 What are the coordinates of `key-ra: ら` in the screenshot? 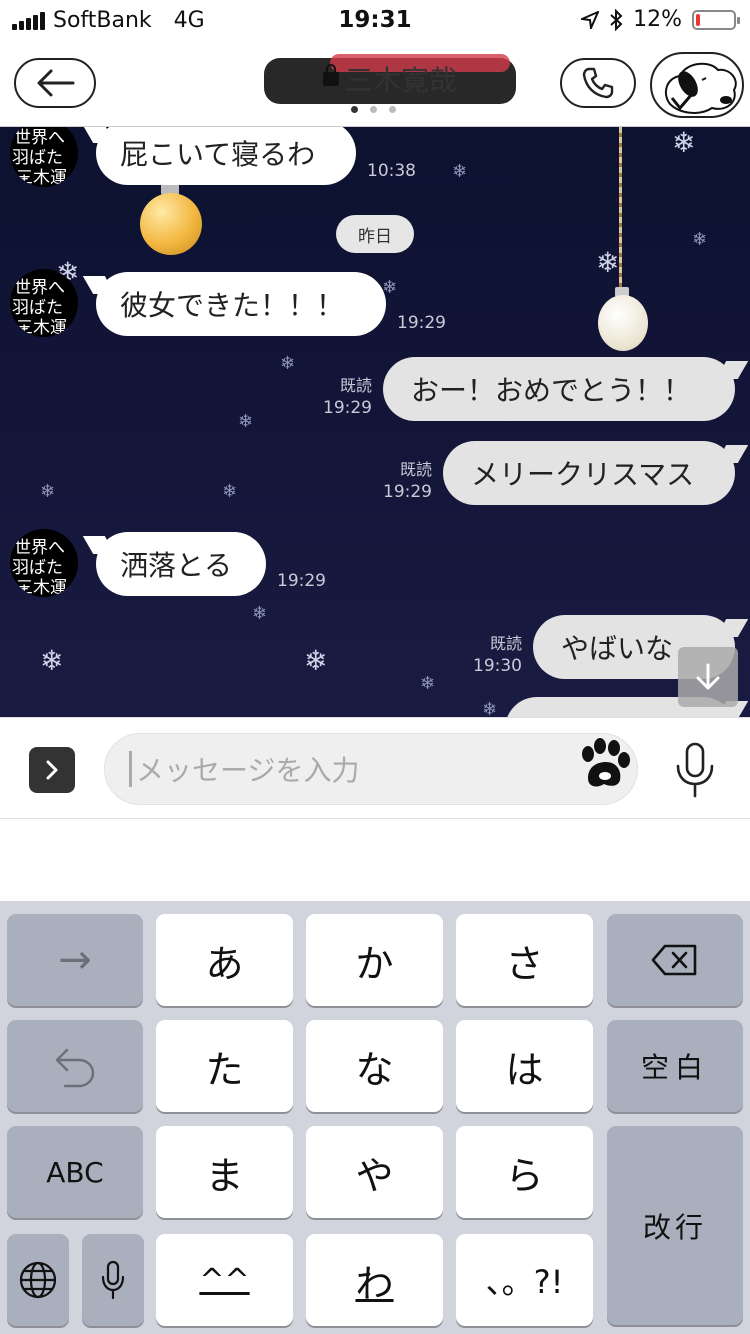 It's located at (524, 1172).